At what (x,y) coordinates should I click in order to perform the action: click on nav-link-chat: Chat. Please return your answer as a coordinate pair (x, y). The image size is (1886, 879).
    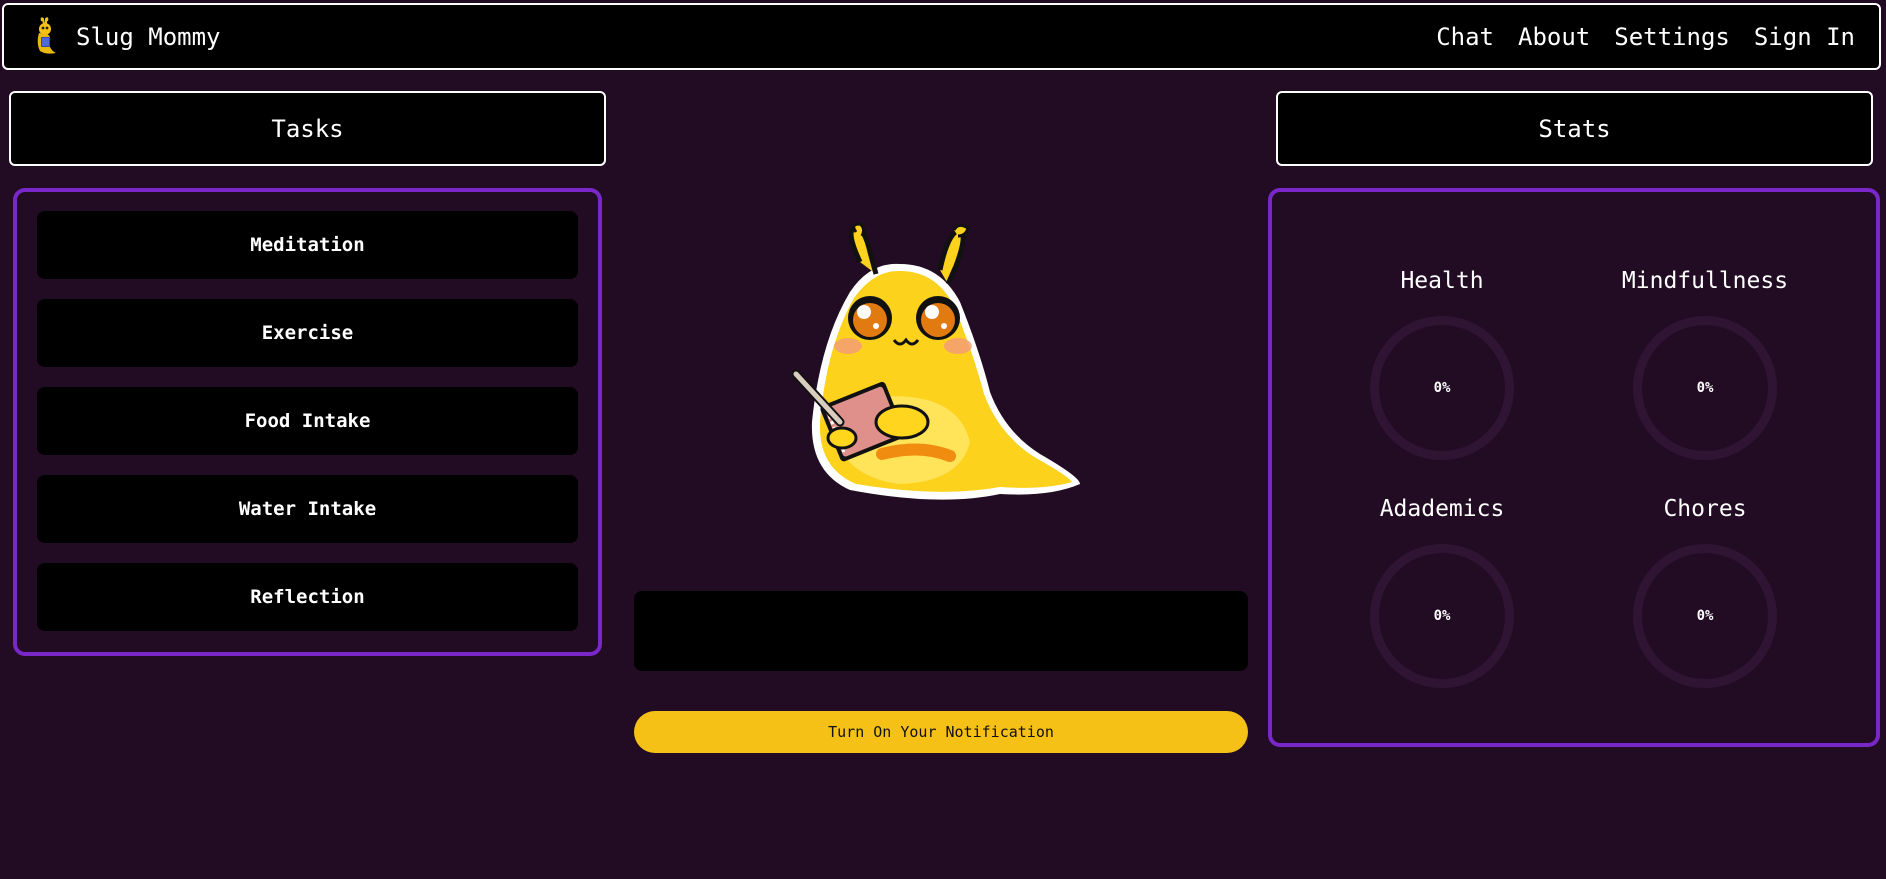
    Looking at the image, I should click on (1465, 37).